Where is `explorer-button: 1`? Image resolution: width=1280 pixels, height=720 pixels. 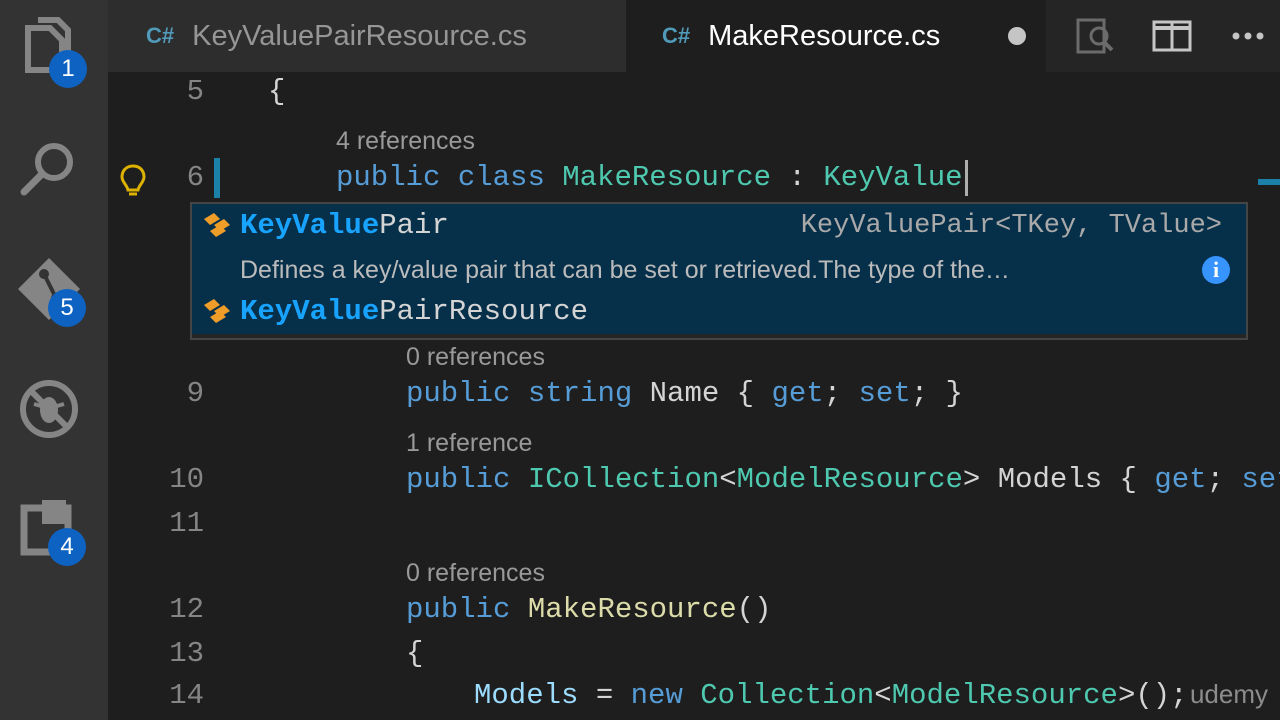 explorer-button: 1 is located at coordinates (50, 51).